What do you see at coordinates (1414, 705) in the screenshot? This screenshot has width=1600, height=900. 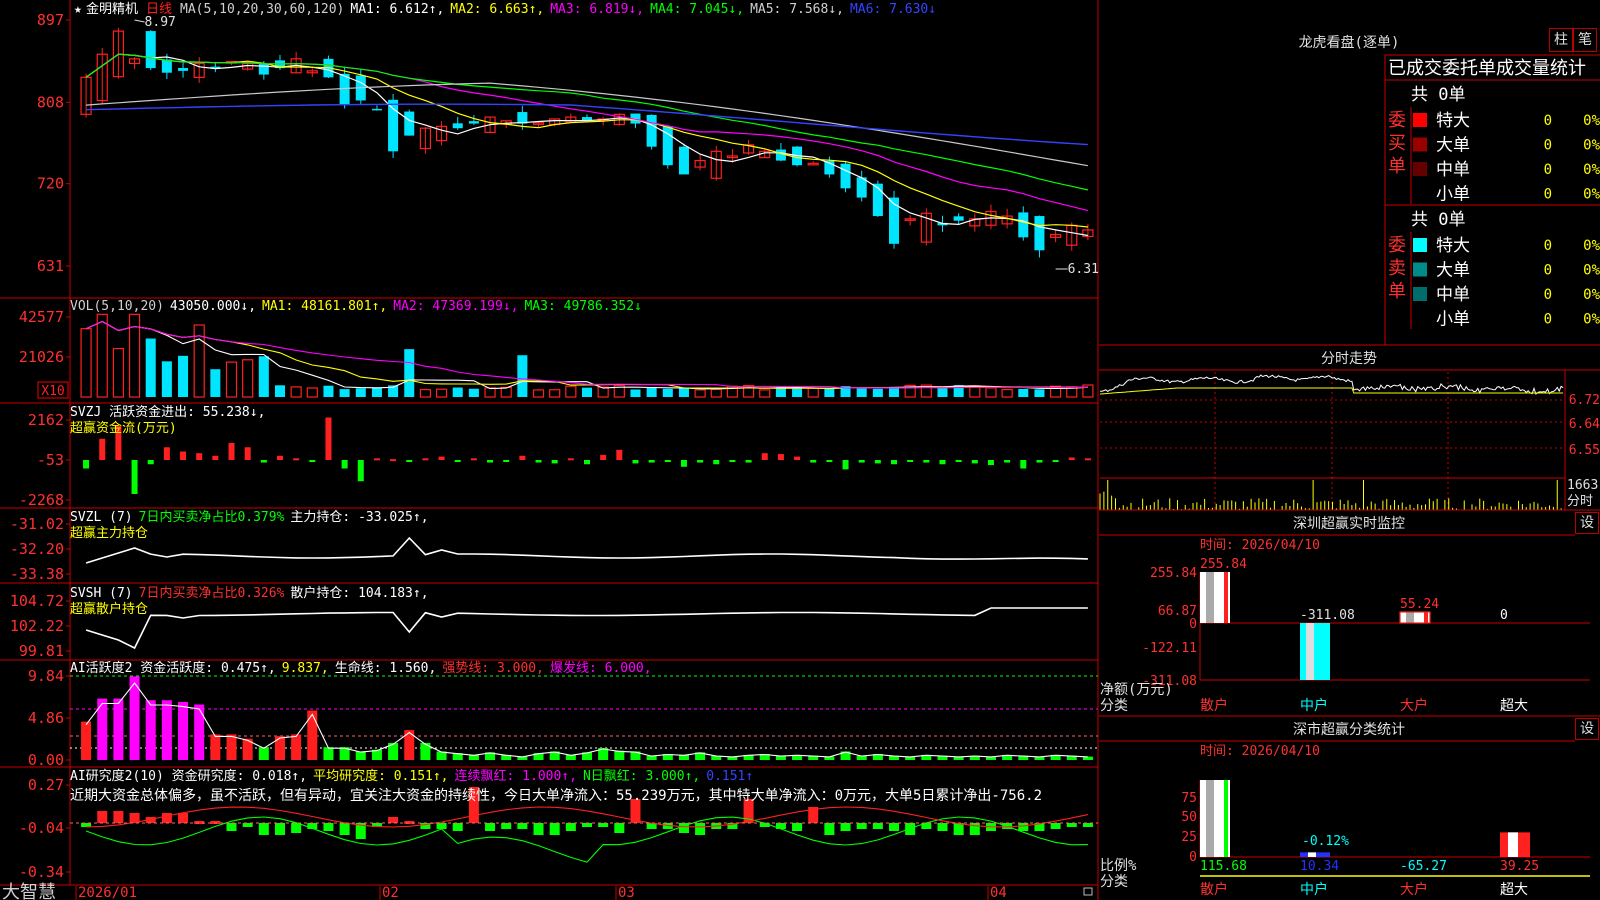 I see `sz-monitor-category-2: 大户` at bounding box center [1414, 705].